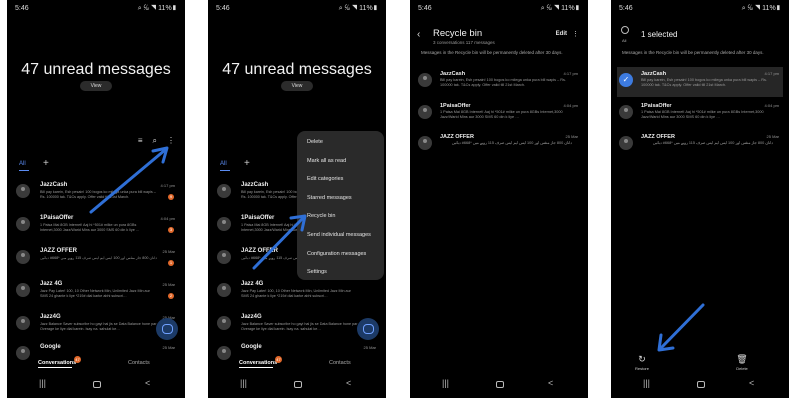  What do you see at coordinates (641, 368) in the screenshot?
I see `restore-label: Restore` at bounding box center [641, 368].